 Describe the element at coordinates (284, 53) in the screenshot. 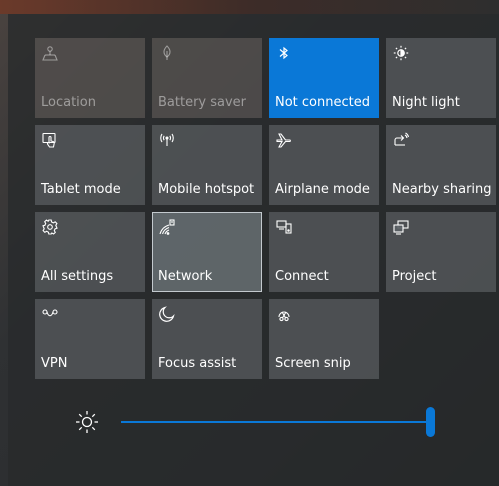

I see `bluetooth-icon` at that location.